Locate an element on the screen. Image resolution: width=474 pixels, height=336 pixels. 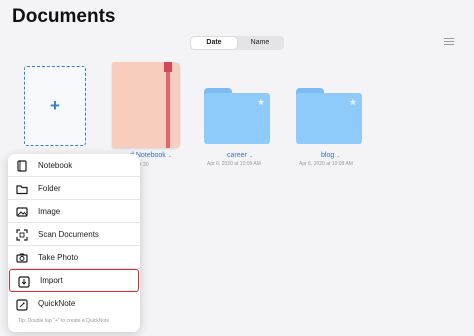
image-icon is located at coordinates (22, 211).